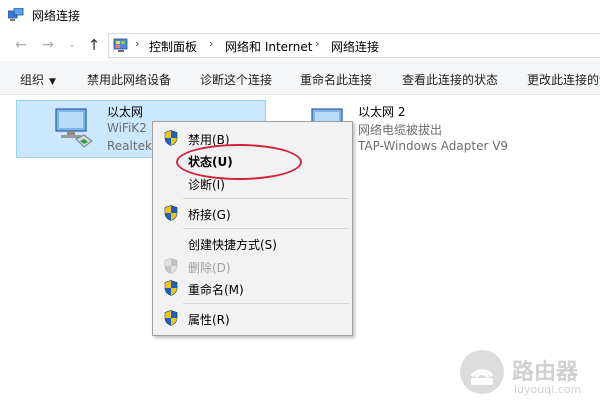 The width and height of the screenshot is (600, 414). What do you see at coordinates (52, 82) in the screenshot?
I see `dropdown-caret-icon: ▼` at bounding box center [52, 82].